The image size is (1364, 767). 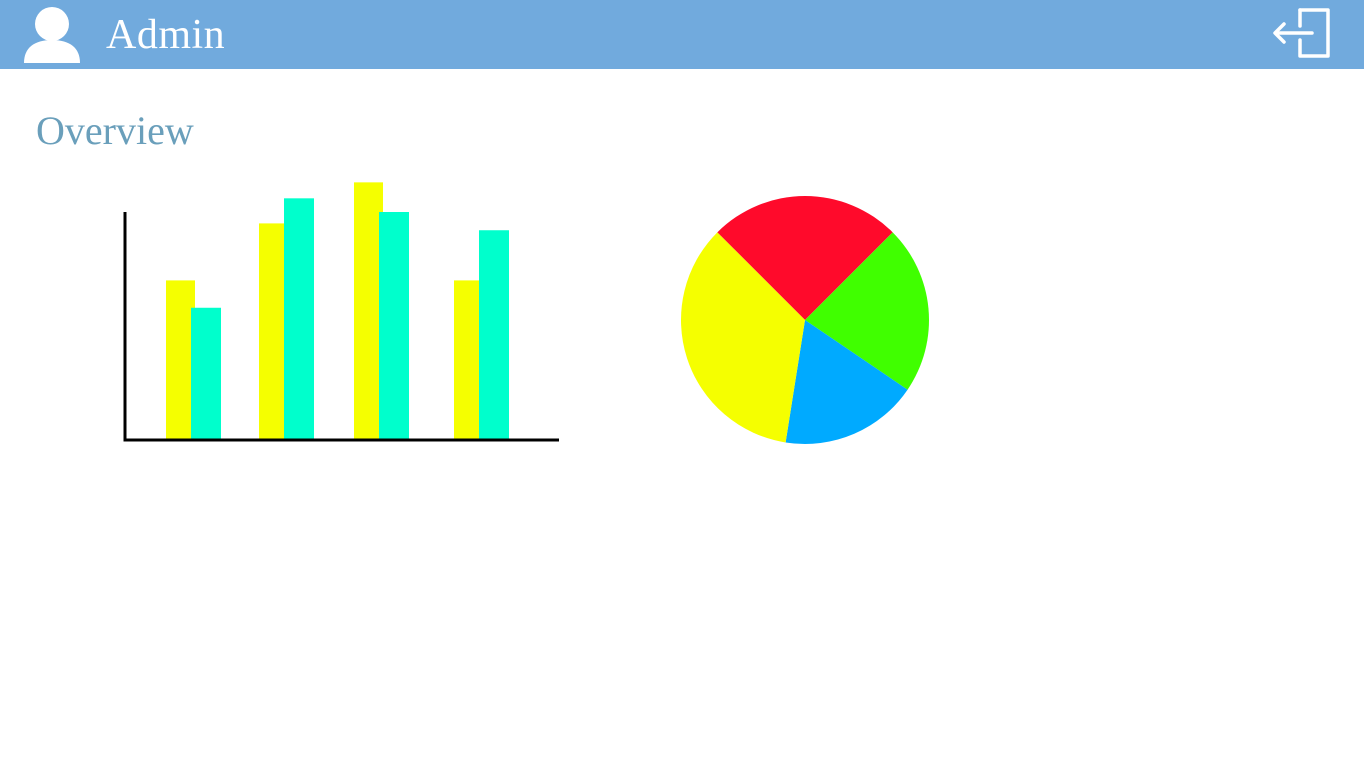 What do you see at coordinates (682, 34) in the screenshot?
I see `top-bar: Admin` at bounding box center [682, 34].